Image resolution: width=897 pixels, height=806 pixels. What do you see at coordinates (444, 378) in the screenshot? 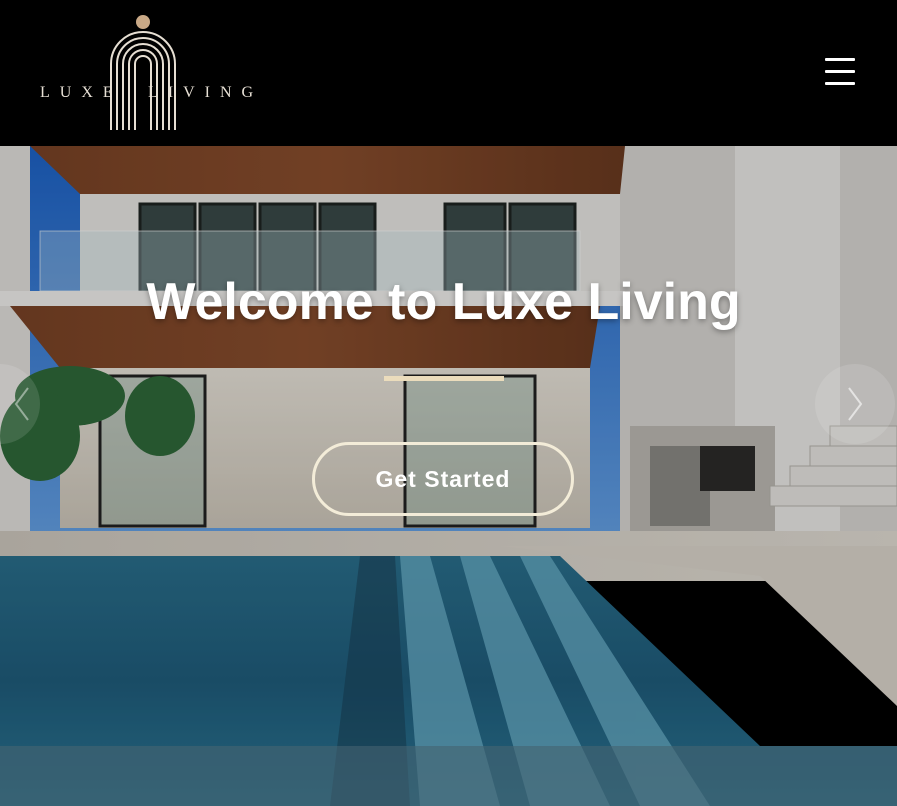
I see `title-divider` at bounding box center [444, 378].